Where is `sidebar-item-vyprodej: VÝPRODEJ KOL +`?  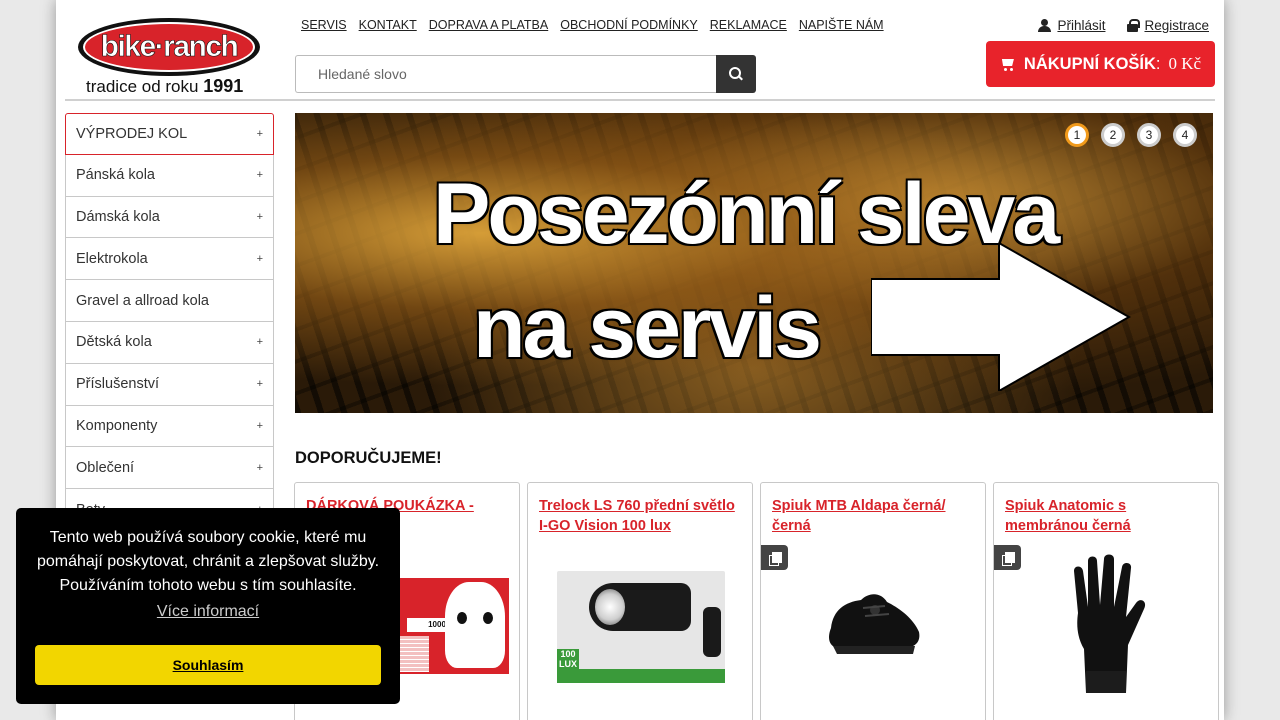
sidebar-item-vyprodej: VÝPRODEJ KOL + is located at coordinates (169, 134).